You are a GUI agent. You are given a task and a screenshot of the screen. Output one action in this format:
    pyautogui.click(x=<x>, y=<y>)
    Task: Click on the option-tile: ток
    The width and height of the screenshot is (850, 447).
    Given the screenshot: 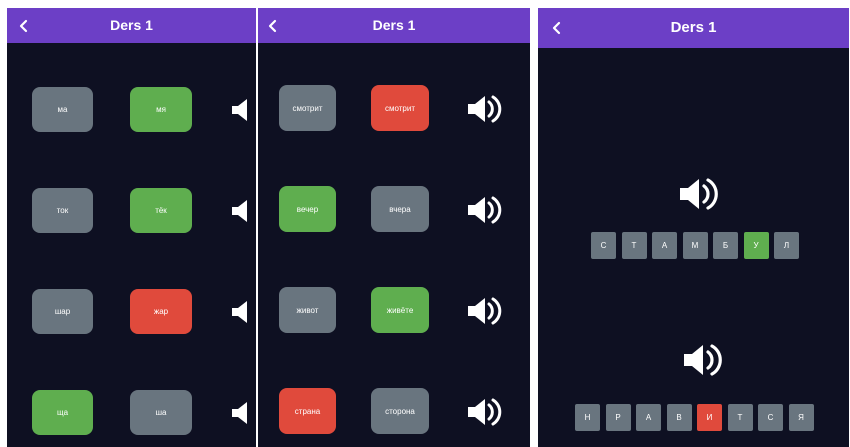 What is the action you would take?
    pyautogui.click(x=62, y=210)
    